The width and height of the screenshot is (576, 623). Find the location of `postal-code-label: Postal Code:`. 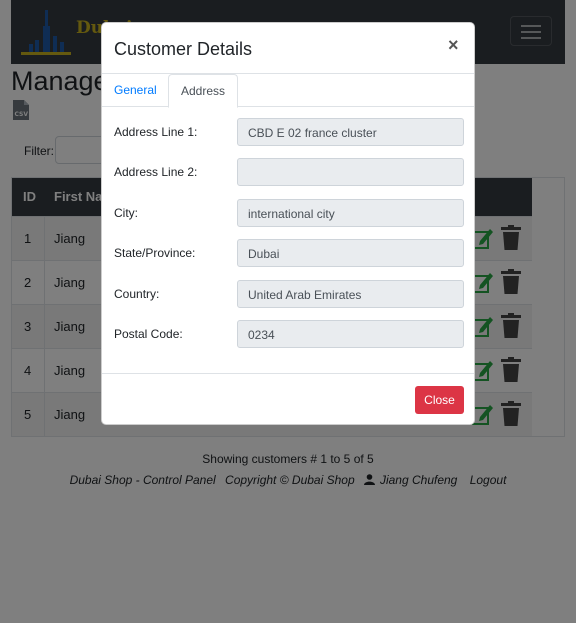

postal-code-label: Postal Code: is located at coordinates (148, 334).